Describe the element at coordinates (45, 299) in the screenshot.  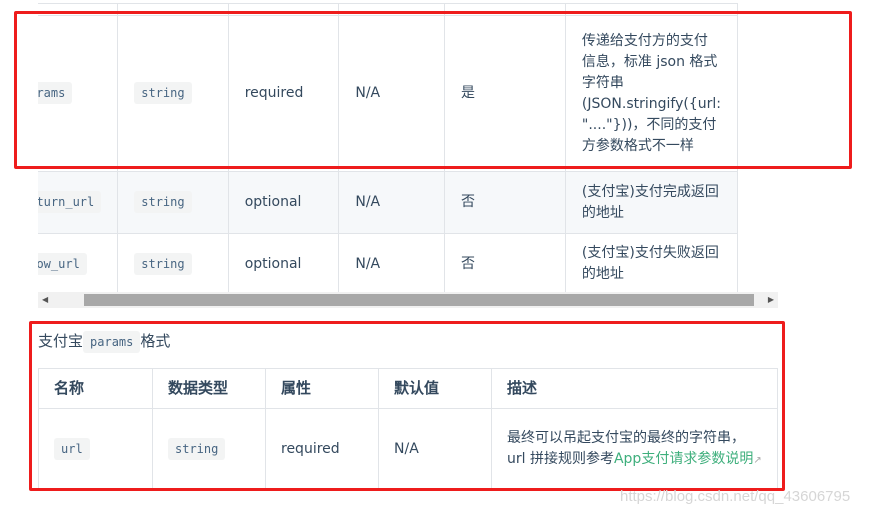
I see `scroll-left-icon: ◀` at that location.